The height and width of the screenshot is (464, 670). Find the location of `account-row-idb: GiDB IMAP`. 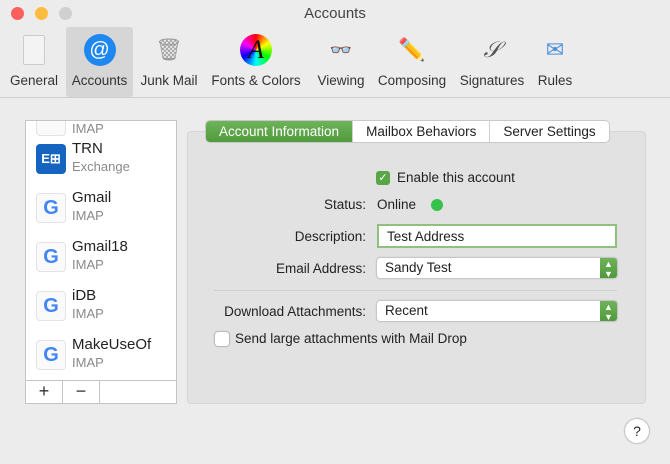

account-row-idb: GiDB IMAP is located at coordinates (101, 310).